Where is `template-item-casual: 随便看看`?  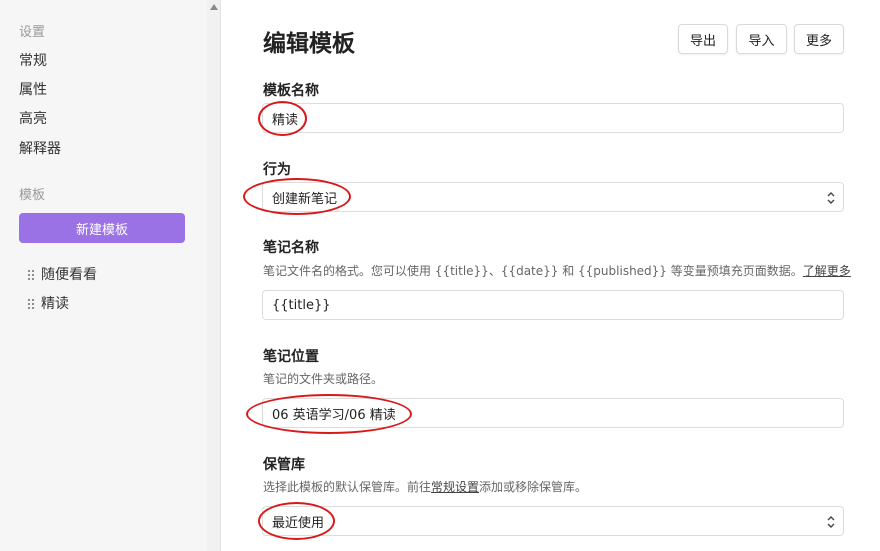 template-item-casual: 随便看看 is located at coordinates (62, 274).